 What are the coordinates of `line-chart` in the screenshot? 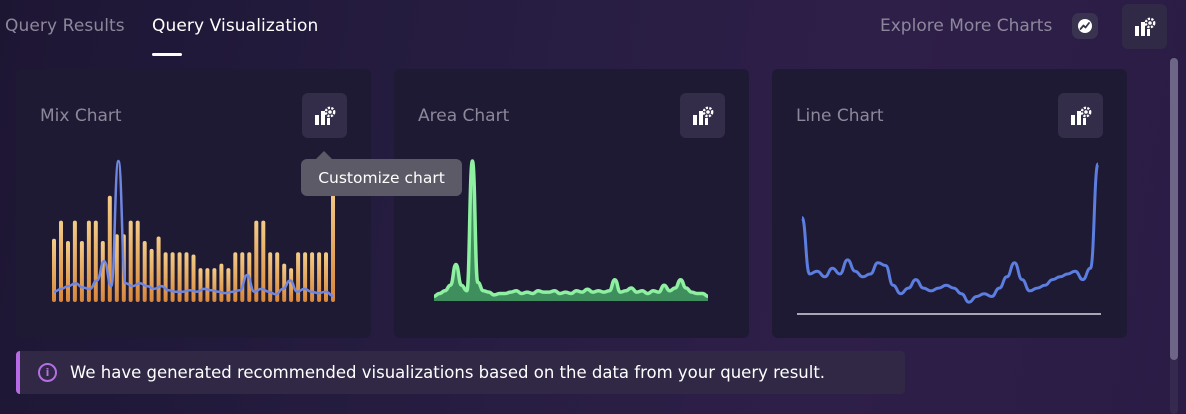 It's located at (949, 238).